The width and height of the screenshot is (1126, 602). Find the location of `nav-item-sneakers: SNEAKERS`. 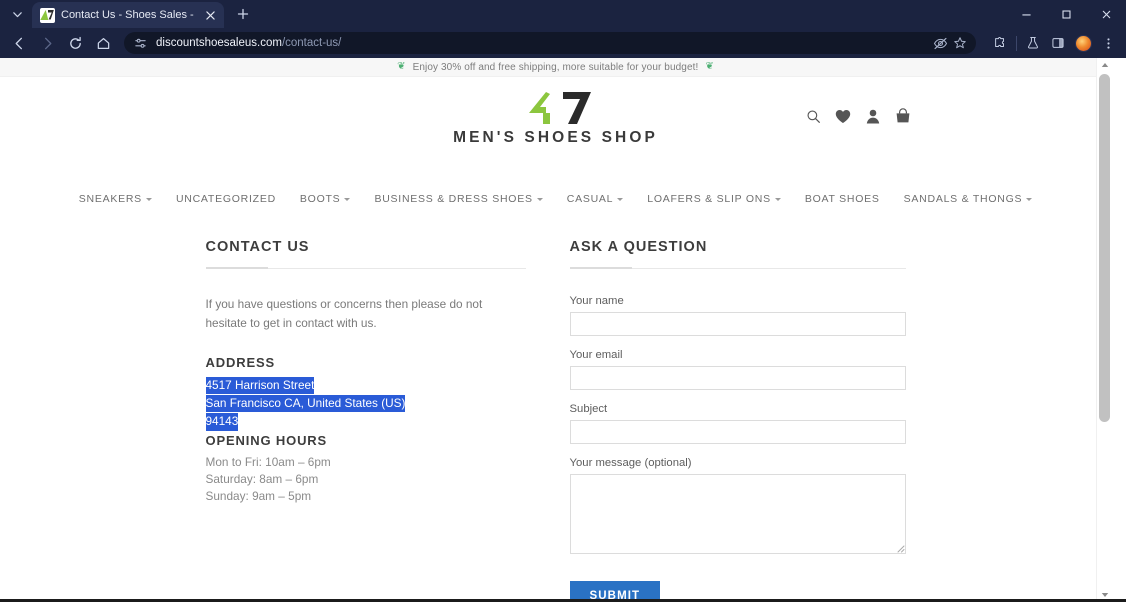

nav-item-sneakers: SNEAKERS is located at coordinates (115, 199).